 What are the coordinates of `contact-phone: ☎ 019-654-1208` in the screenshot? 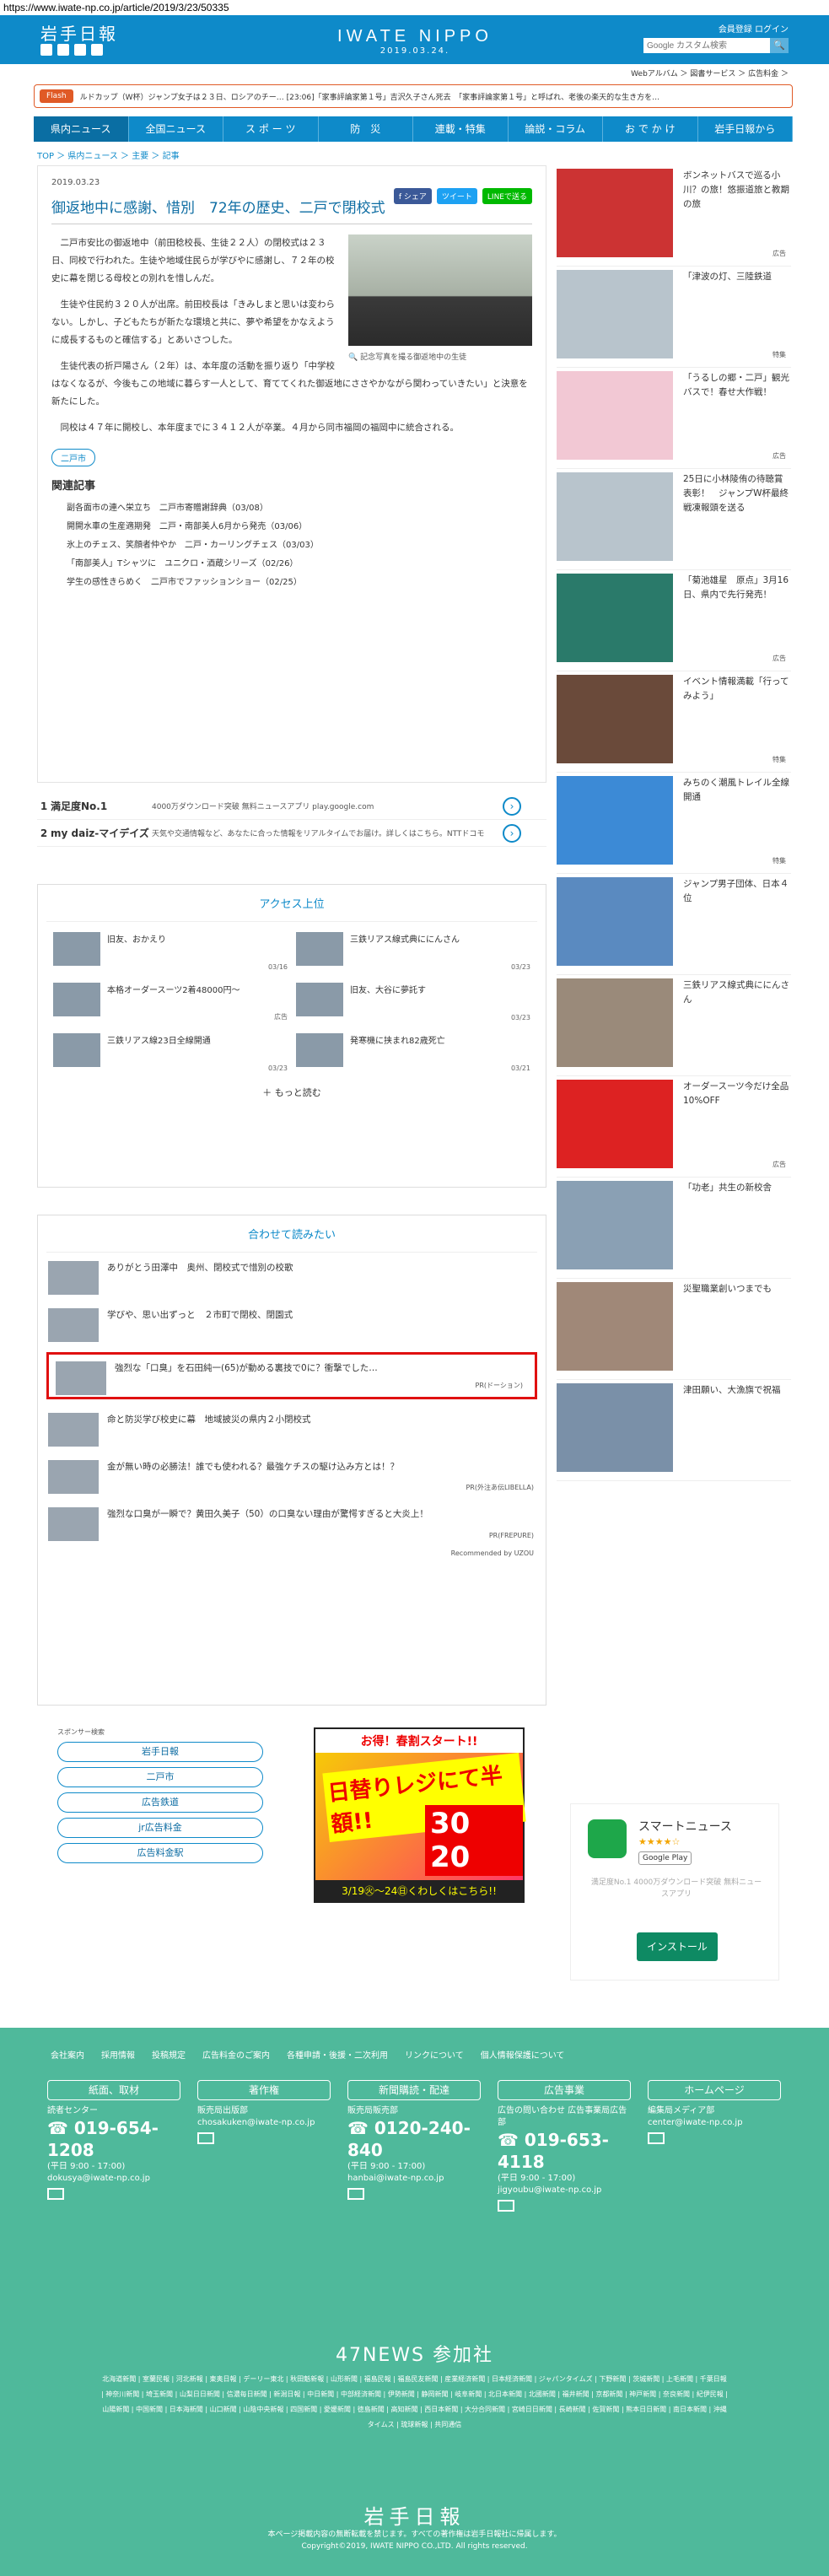 It's located at (113, 2139).